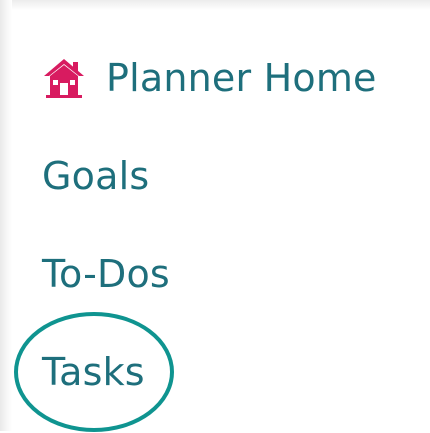 The width and height of the screenshot is (430, 433). I want to click on left-shadow, so click(6, 215).